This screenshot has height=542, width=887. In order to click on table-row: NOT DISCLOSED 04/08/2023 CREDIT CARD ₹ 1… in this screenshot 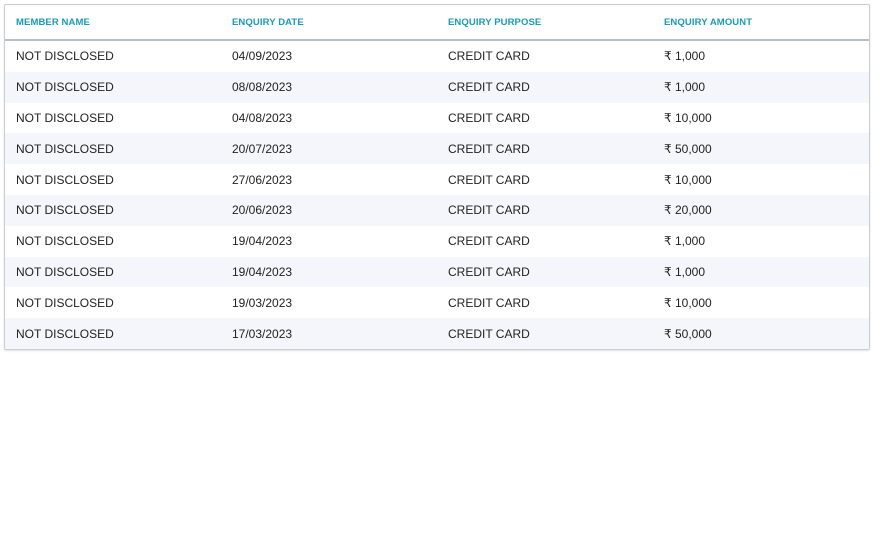, I will do `click(437, 118)`.